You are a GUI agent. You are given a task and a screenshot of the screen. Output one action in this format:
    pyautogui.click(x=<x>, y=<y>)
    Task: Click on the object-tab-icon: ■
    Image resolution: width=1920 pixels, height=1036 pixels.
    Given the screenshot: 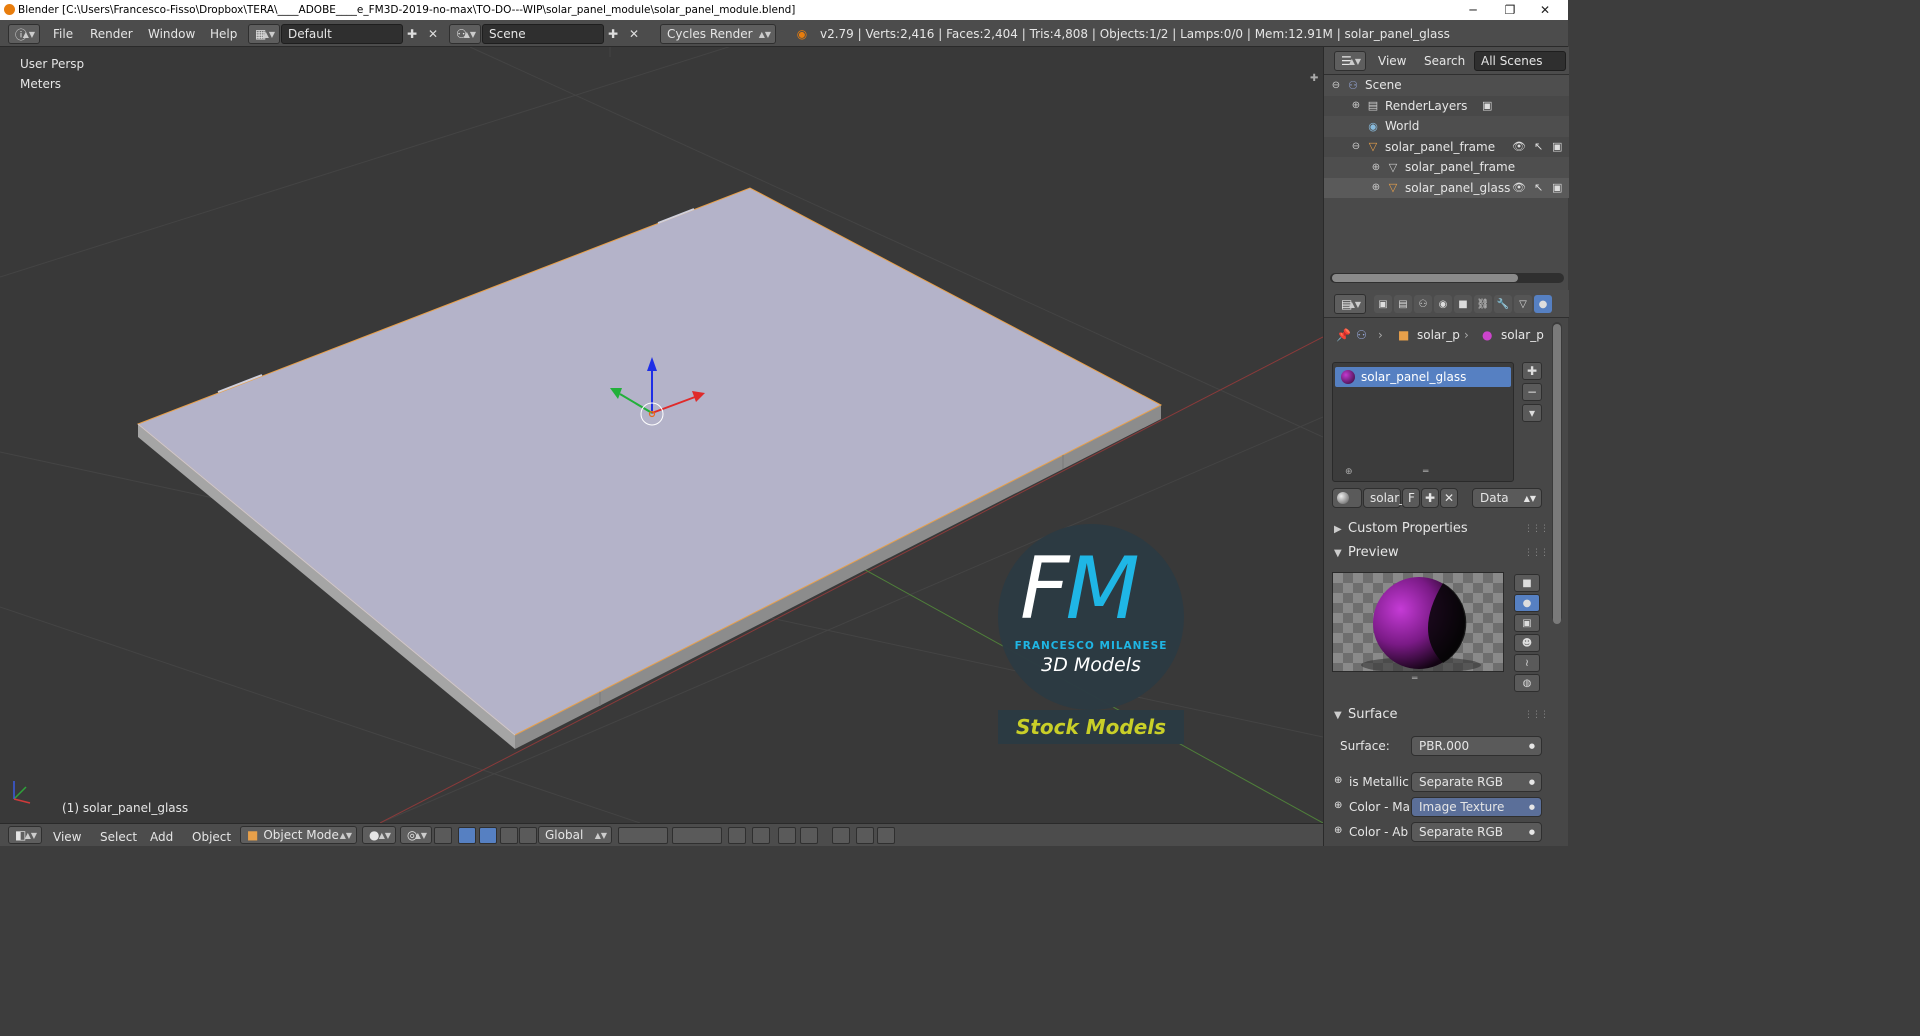 What is the action you would take?
    pyautogui.click(x=1463, y=304)
    